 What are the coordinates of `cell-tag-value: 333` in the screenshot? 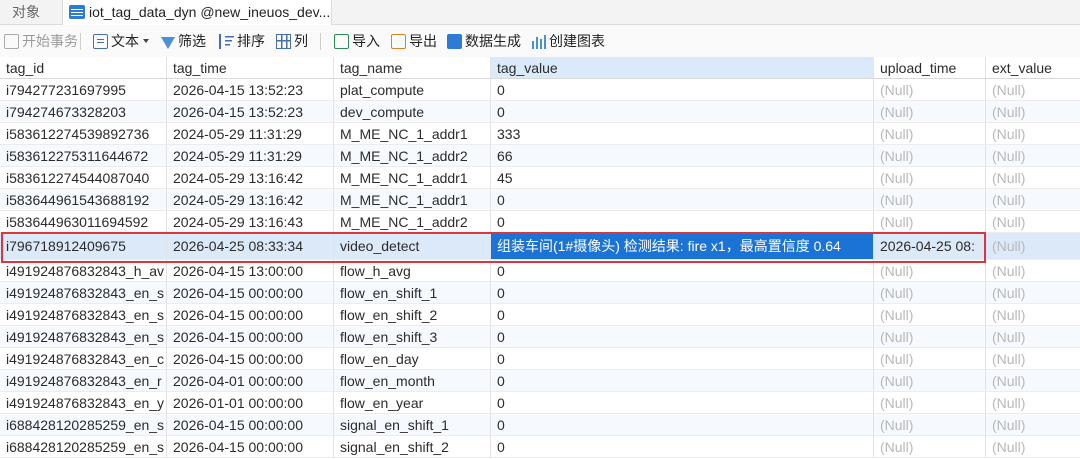 It's located at (682, 134).